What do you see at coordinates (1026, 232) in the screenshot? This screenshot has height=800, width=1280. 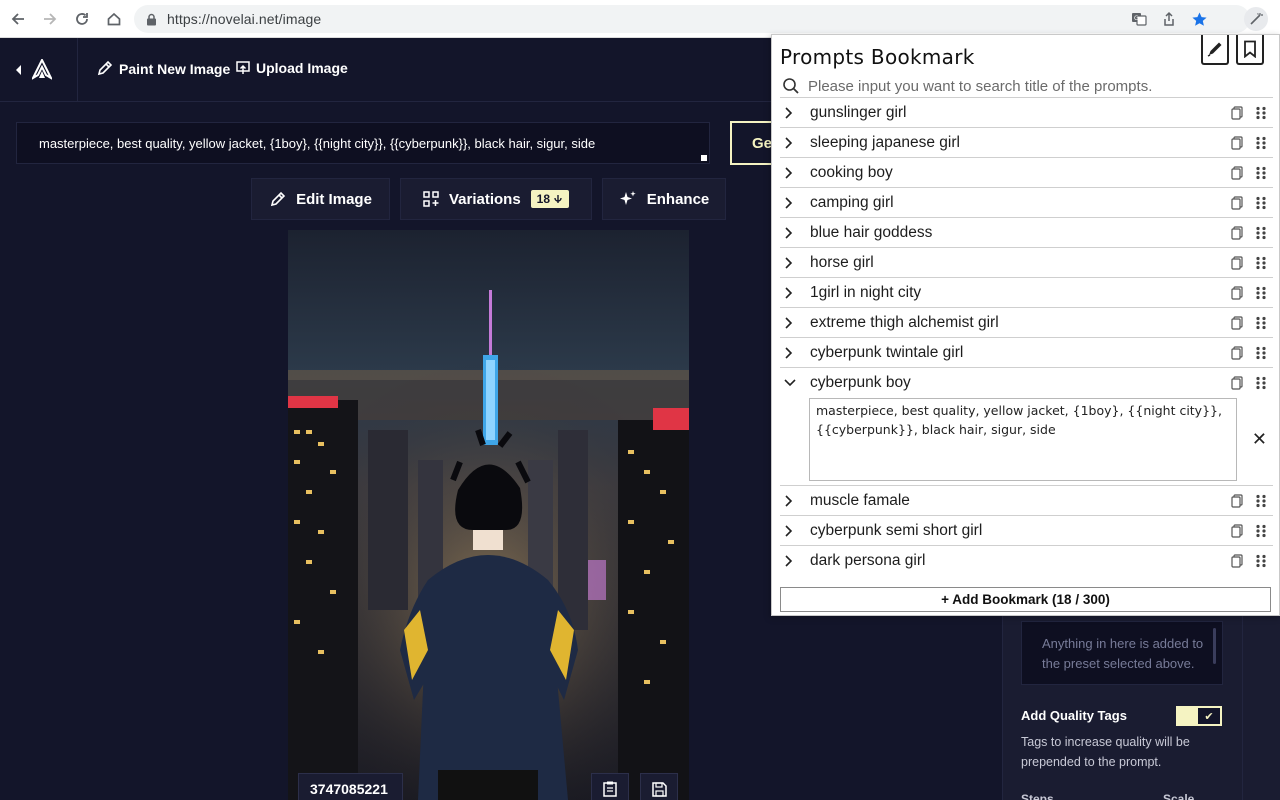 I see `bookmark-item: blue hair goddess` at bounding box center [1026, 232].